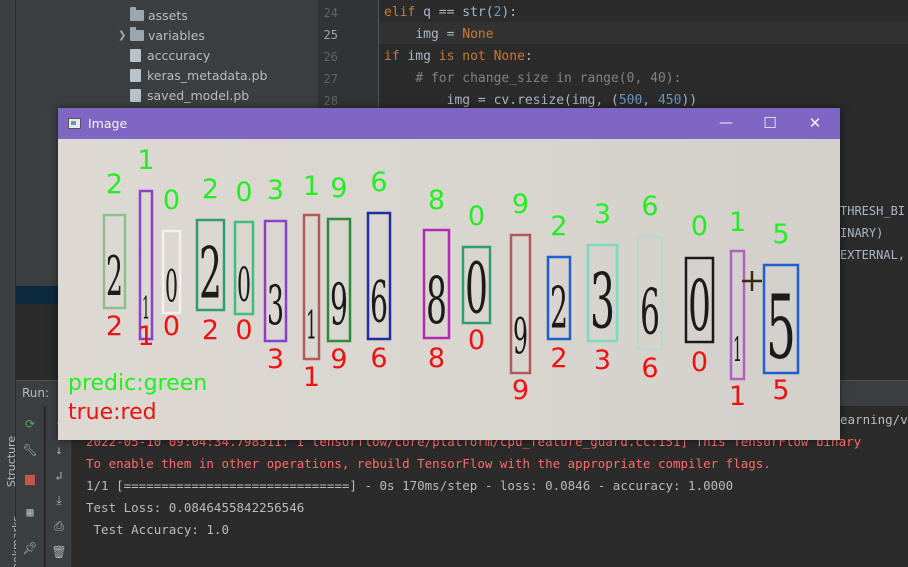 The image size is (908, 567). Describe the element at coordinates (400, 12) in the screenshot. I see `code-token: elif` at that location.